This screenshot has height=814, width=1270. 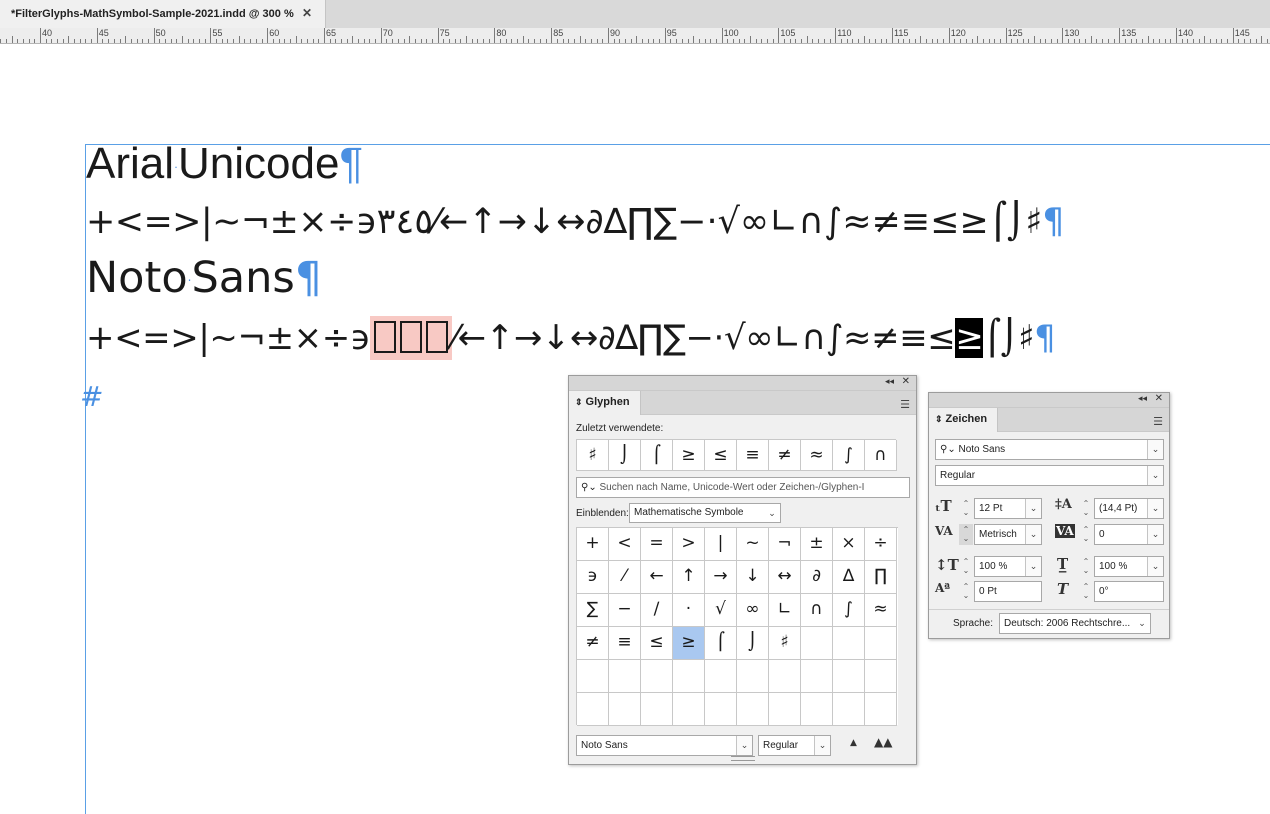 I want to click on recent-glyph-cell: ≡, so click(x=753, y=455).